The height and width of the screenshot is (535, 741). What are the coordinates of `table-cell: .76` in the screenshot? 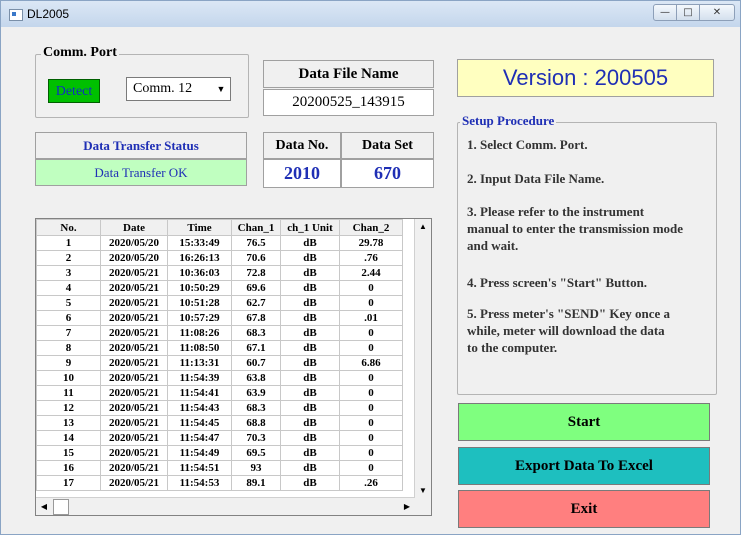 It's located at (371, 258).